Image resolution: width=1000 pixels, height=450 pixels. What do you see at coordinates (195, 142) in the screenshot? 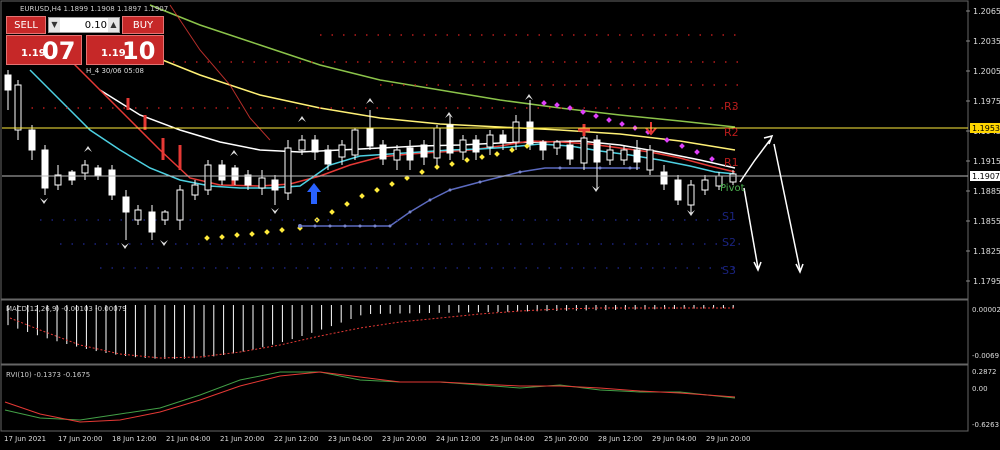
I see `red-signal-bars` at bounding box center [195, 142].